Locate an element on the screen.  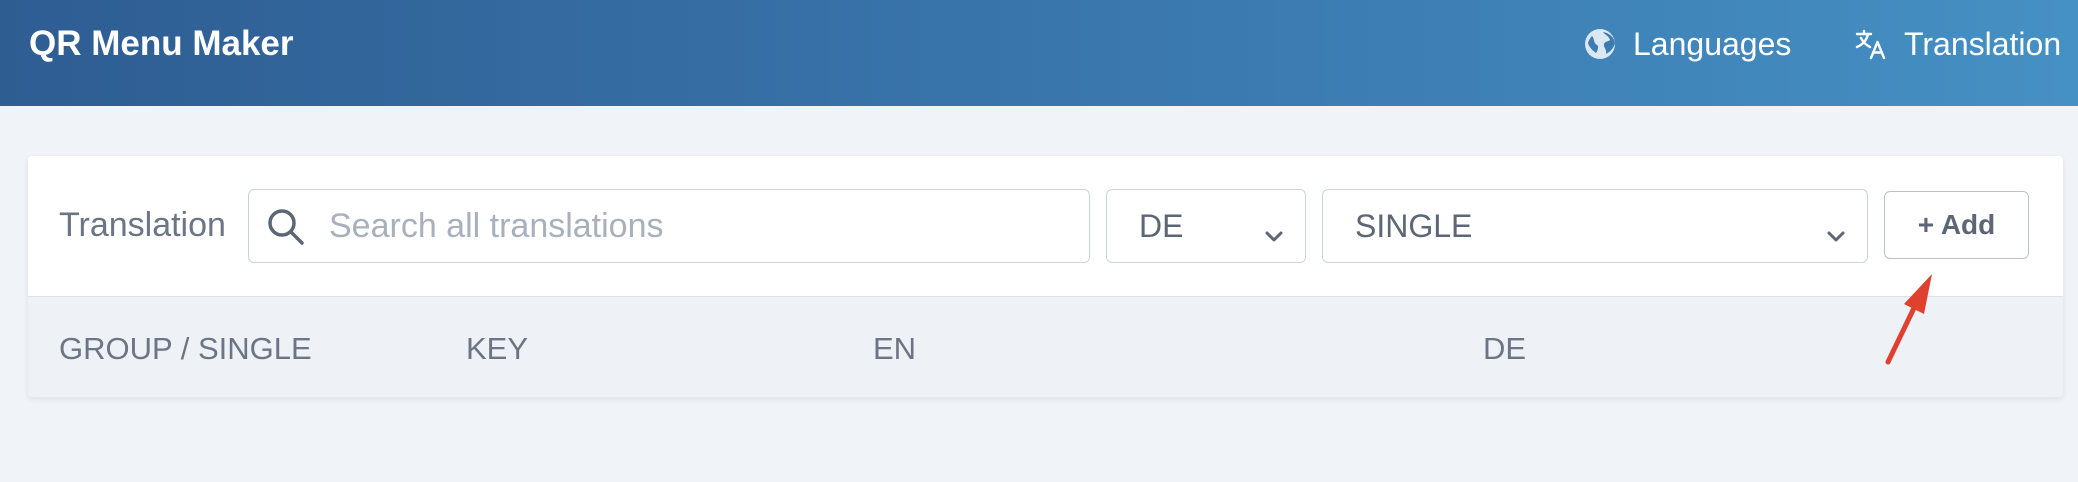
search-field is located at coordinates (669, 226).